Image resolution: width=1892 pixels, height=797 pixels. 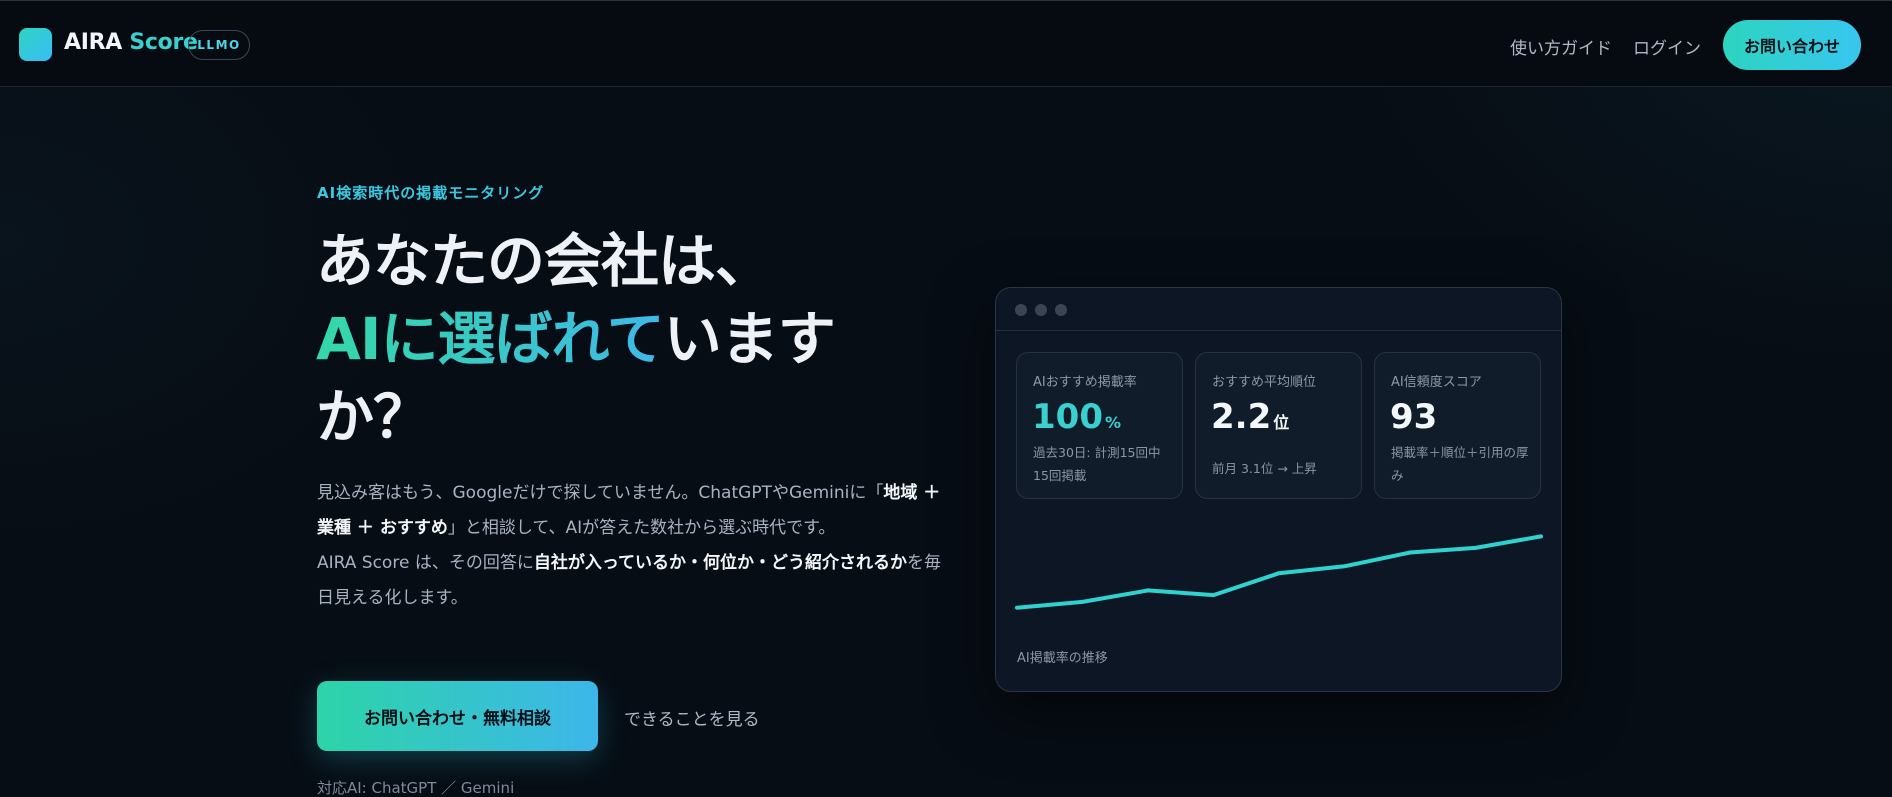 What do you see at coordinates (457, 716) in the screenshot?
I see `hero-contact-button: お問い合わせ・無料相談` at bounding box center [457, 716].